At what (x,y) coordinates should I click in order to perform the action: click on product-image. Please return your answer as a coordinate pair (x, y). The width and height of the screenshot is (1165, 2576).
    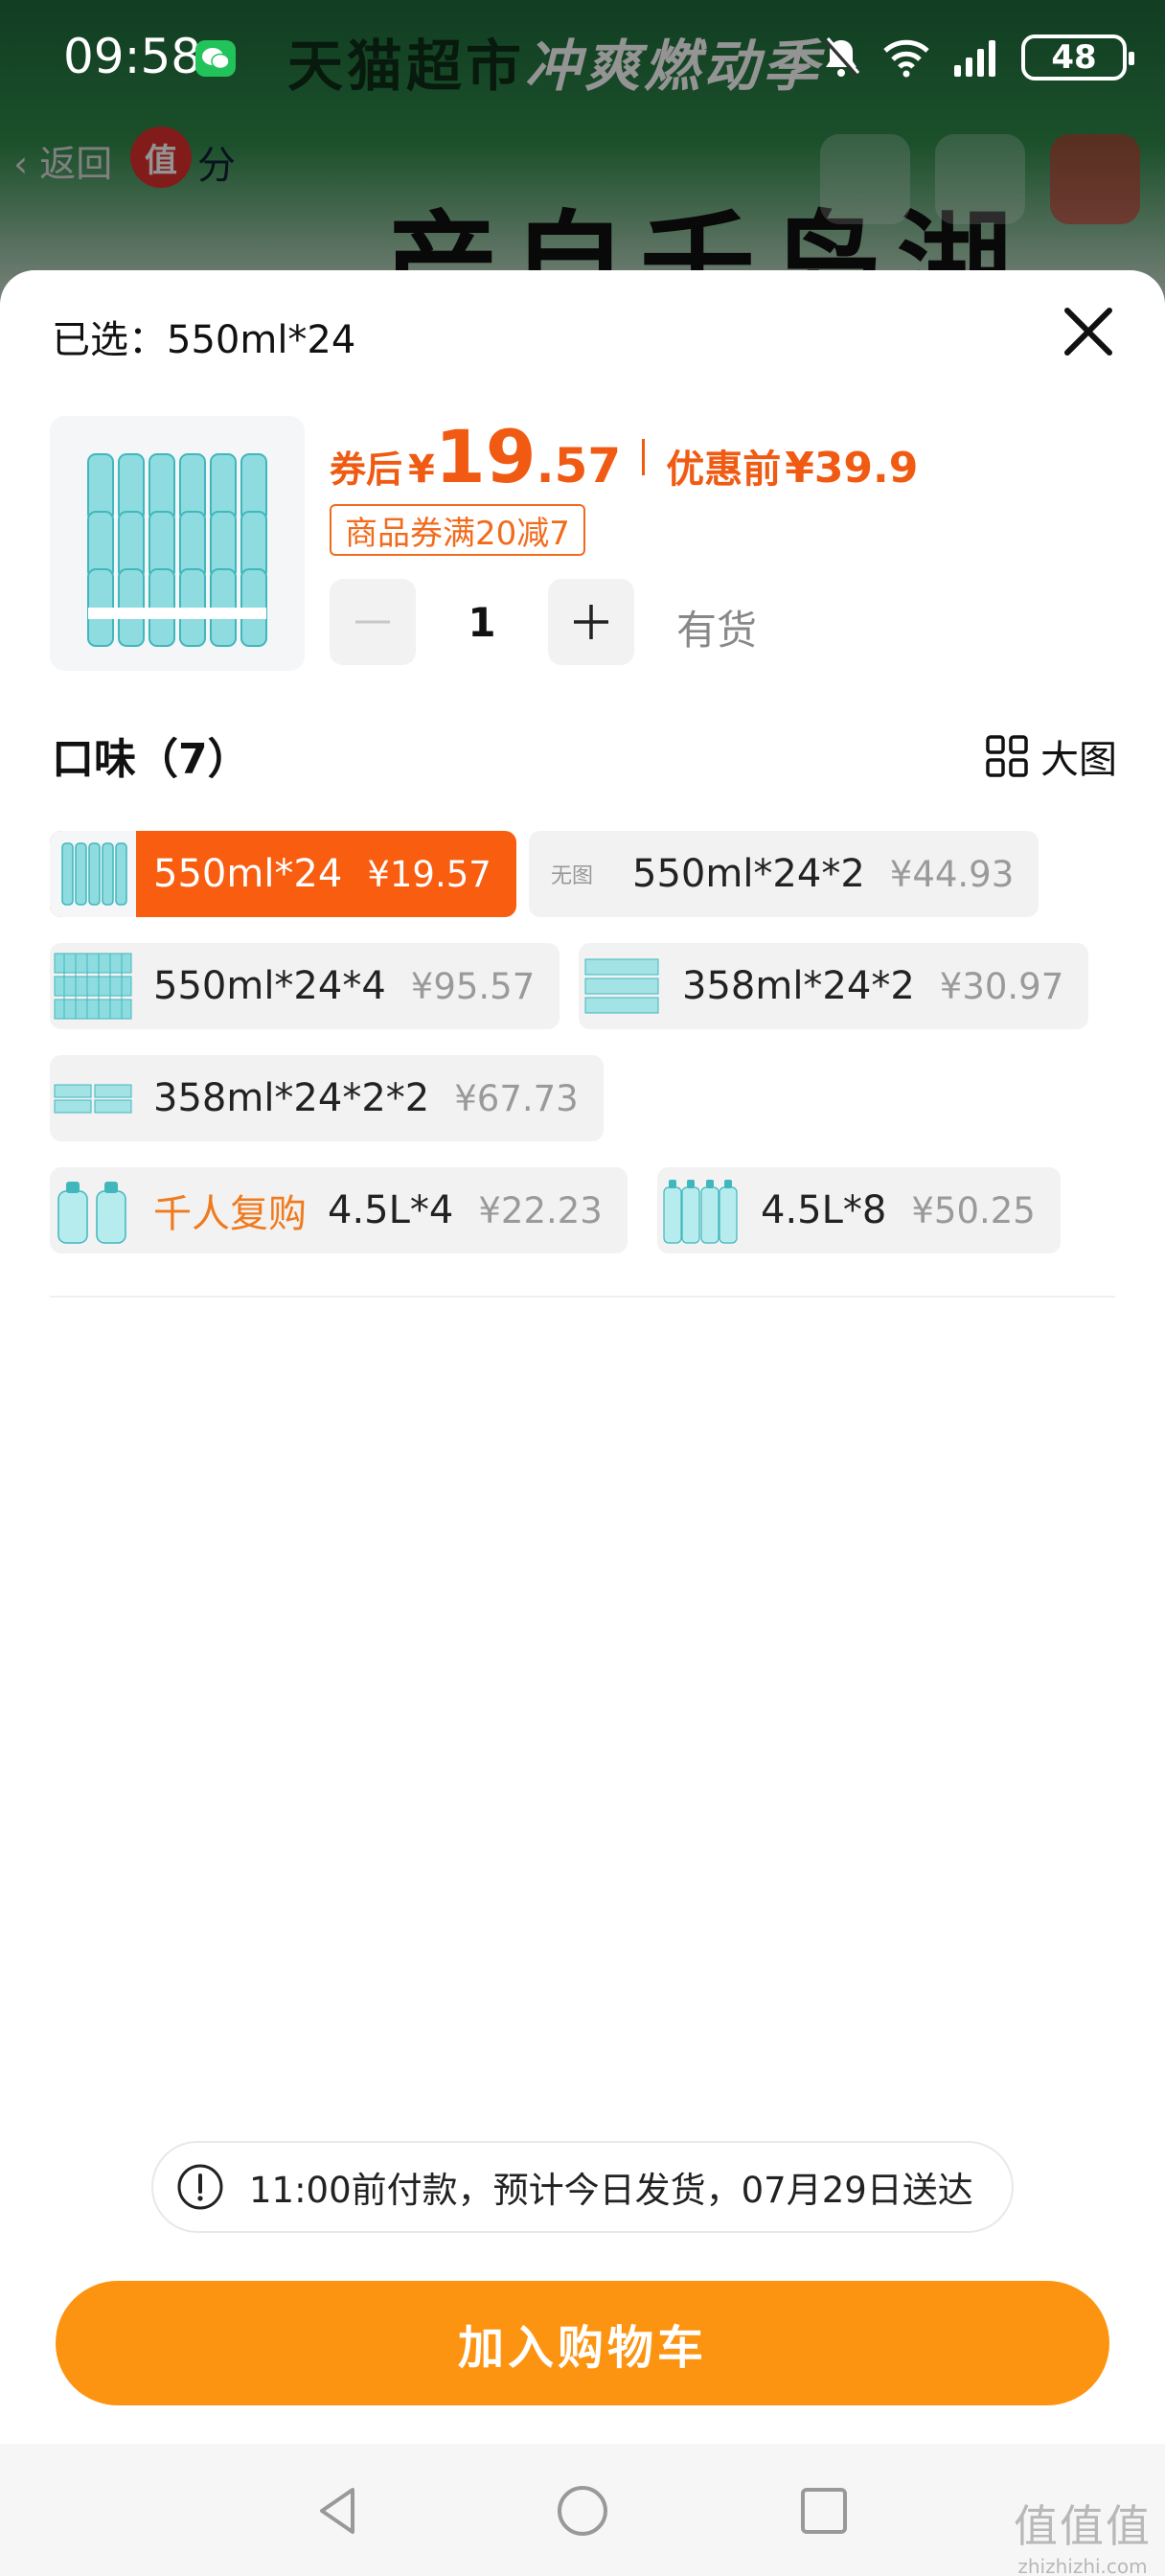
    Looking at the image, I should click on (177, 543).